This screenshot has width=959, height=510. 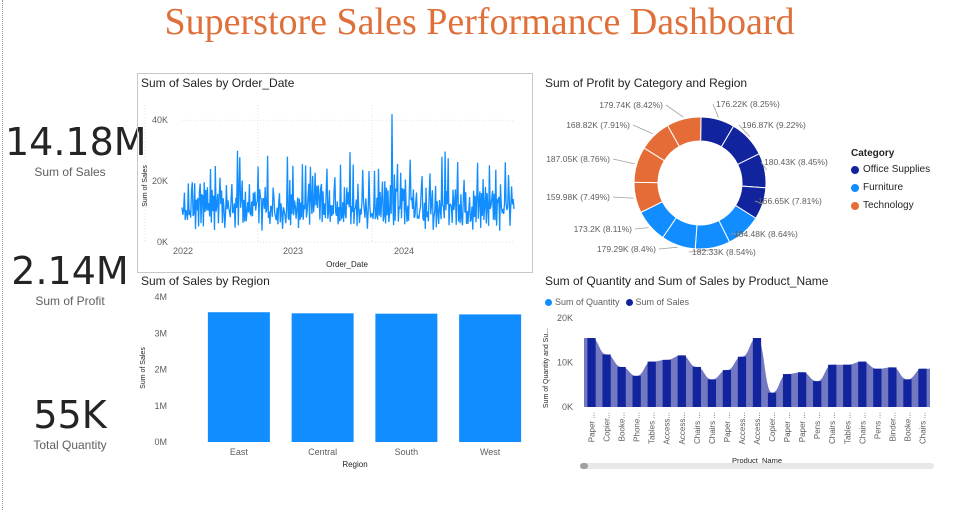 I want to click on legend-title: Category, so click(x=873, y=153).